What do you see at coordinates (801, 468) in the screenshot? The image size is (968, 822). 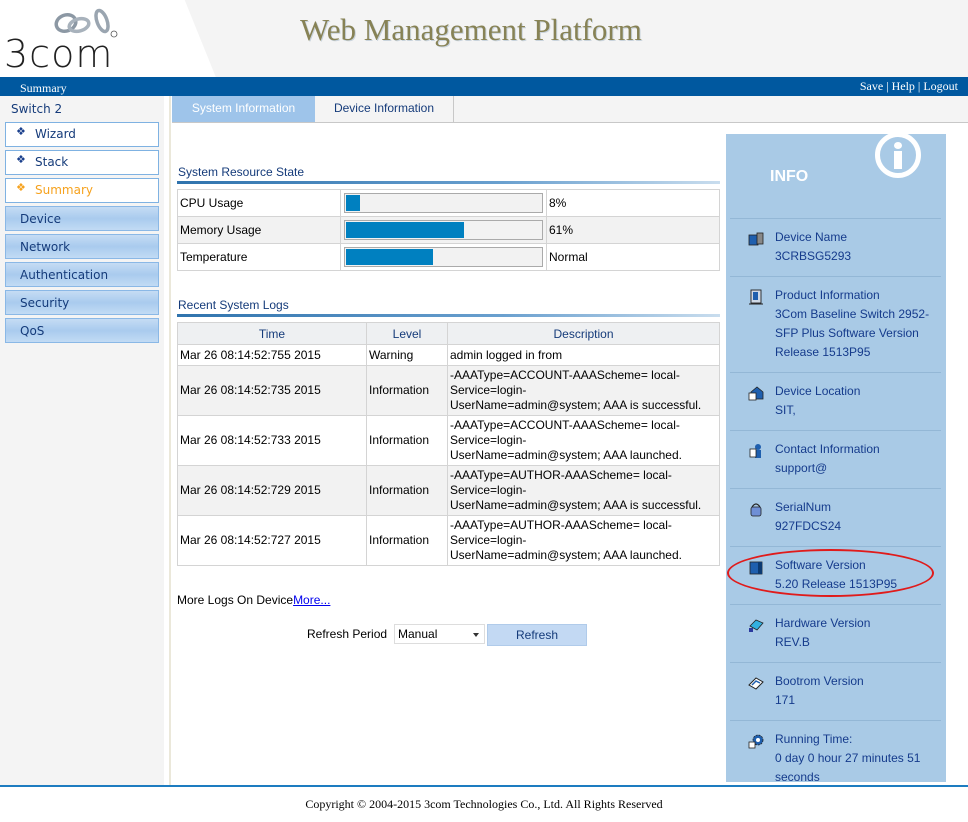 I see `info-value: support@` at bounding box center [801, 468].